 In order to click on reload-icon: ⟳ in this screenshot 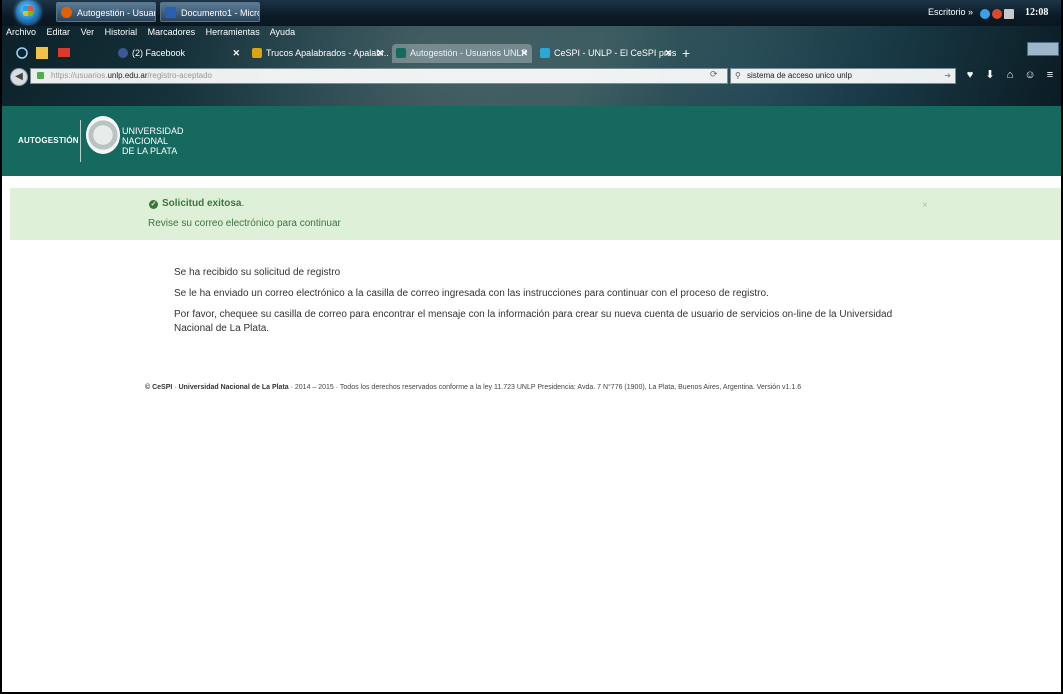, I will do `click(714, 74)`.